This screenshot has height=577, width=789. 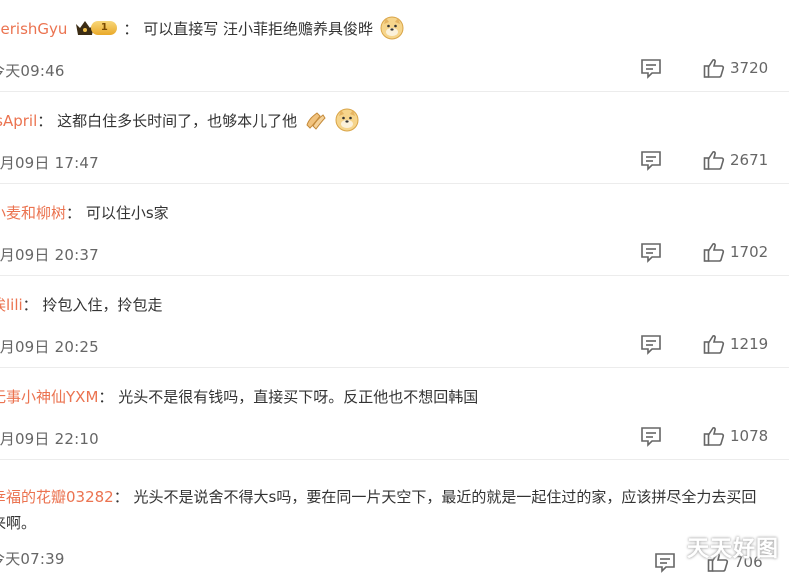 I want to click on comment-time: 今天07:39, so click(x=32, y=559).